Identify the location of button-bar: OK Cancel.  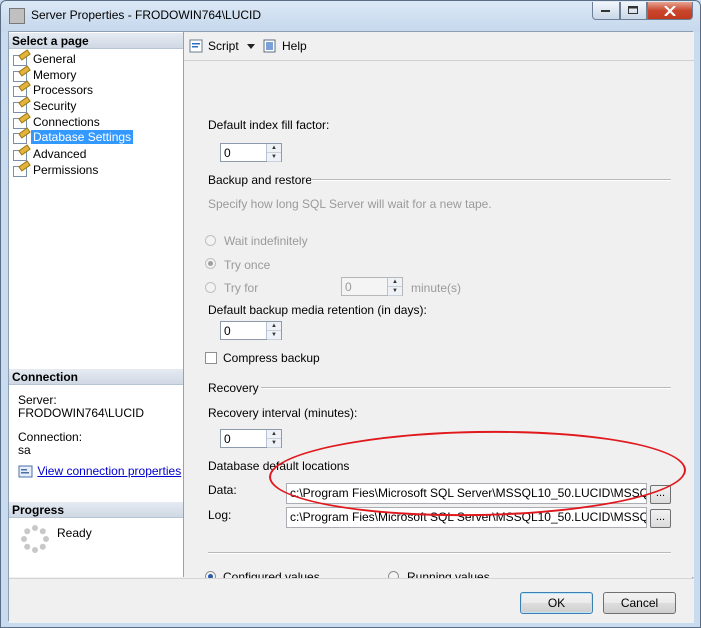
(351, 600).